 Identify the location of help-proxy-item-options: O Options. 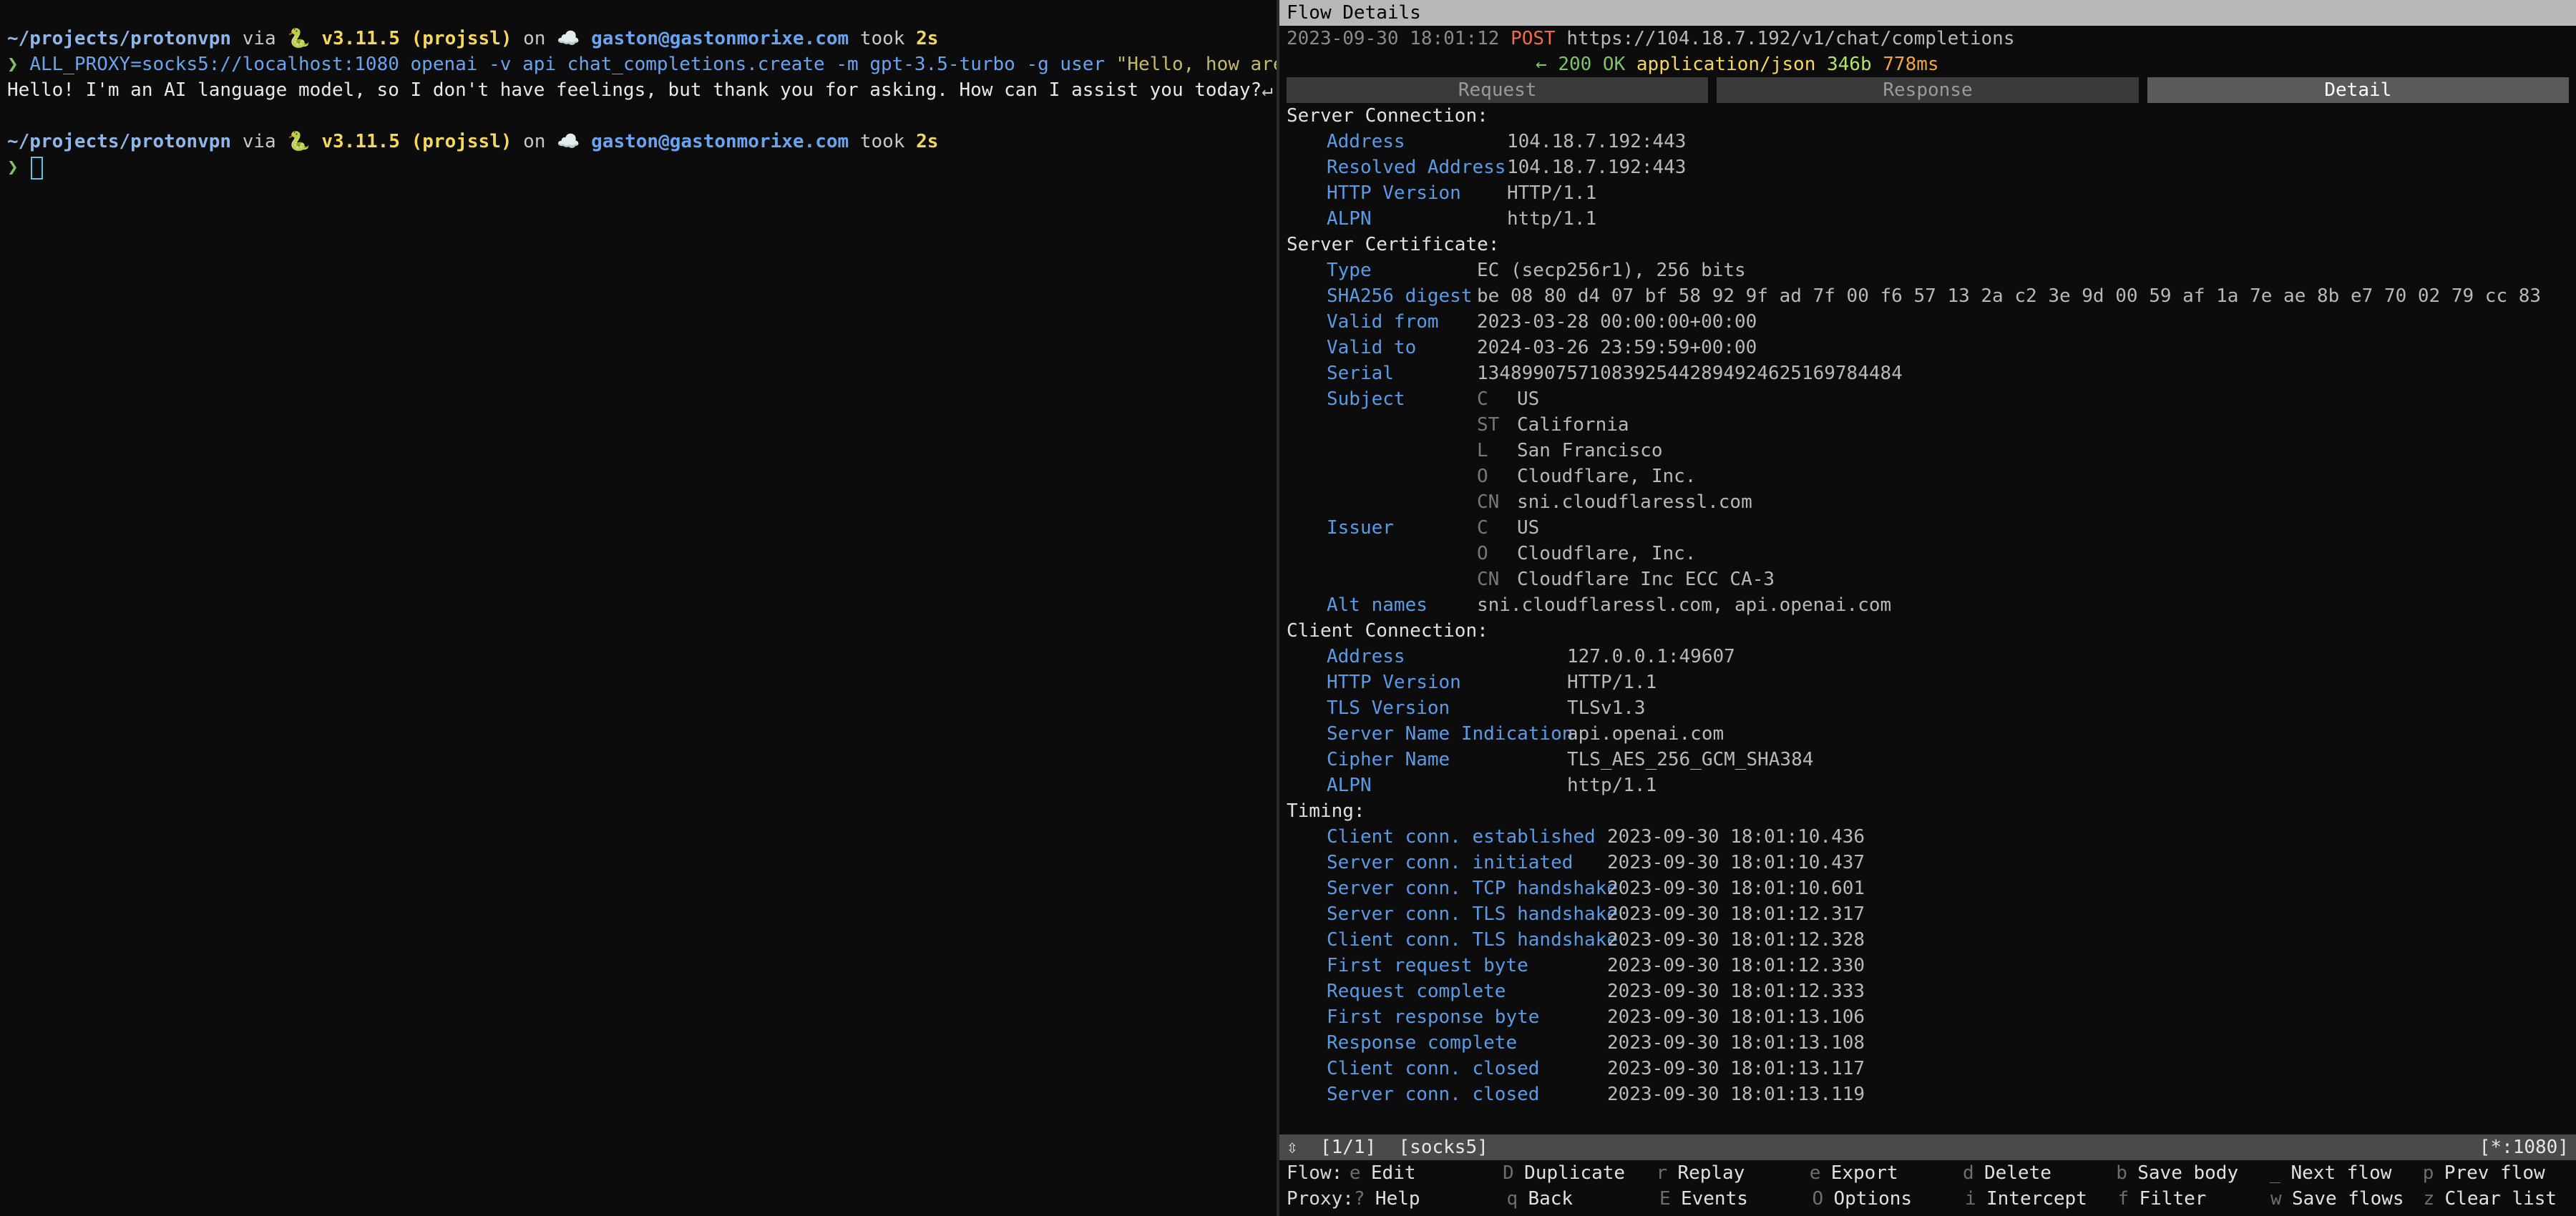
(1888, 1199).